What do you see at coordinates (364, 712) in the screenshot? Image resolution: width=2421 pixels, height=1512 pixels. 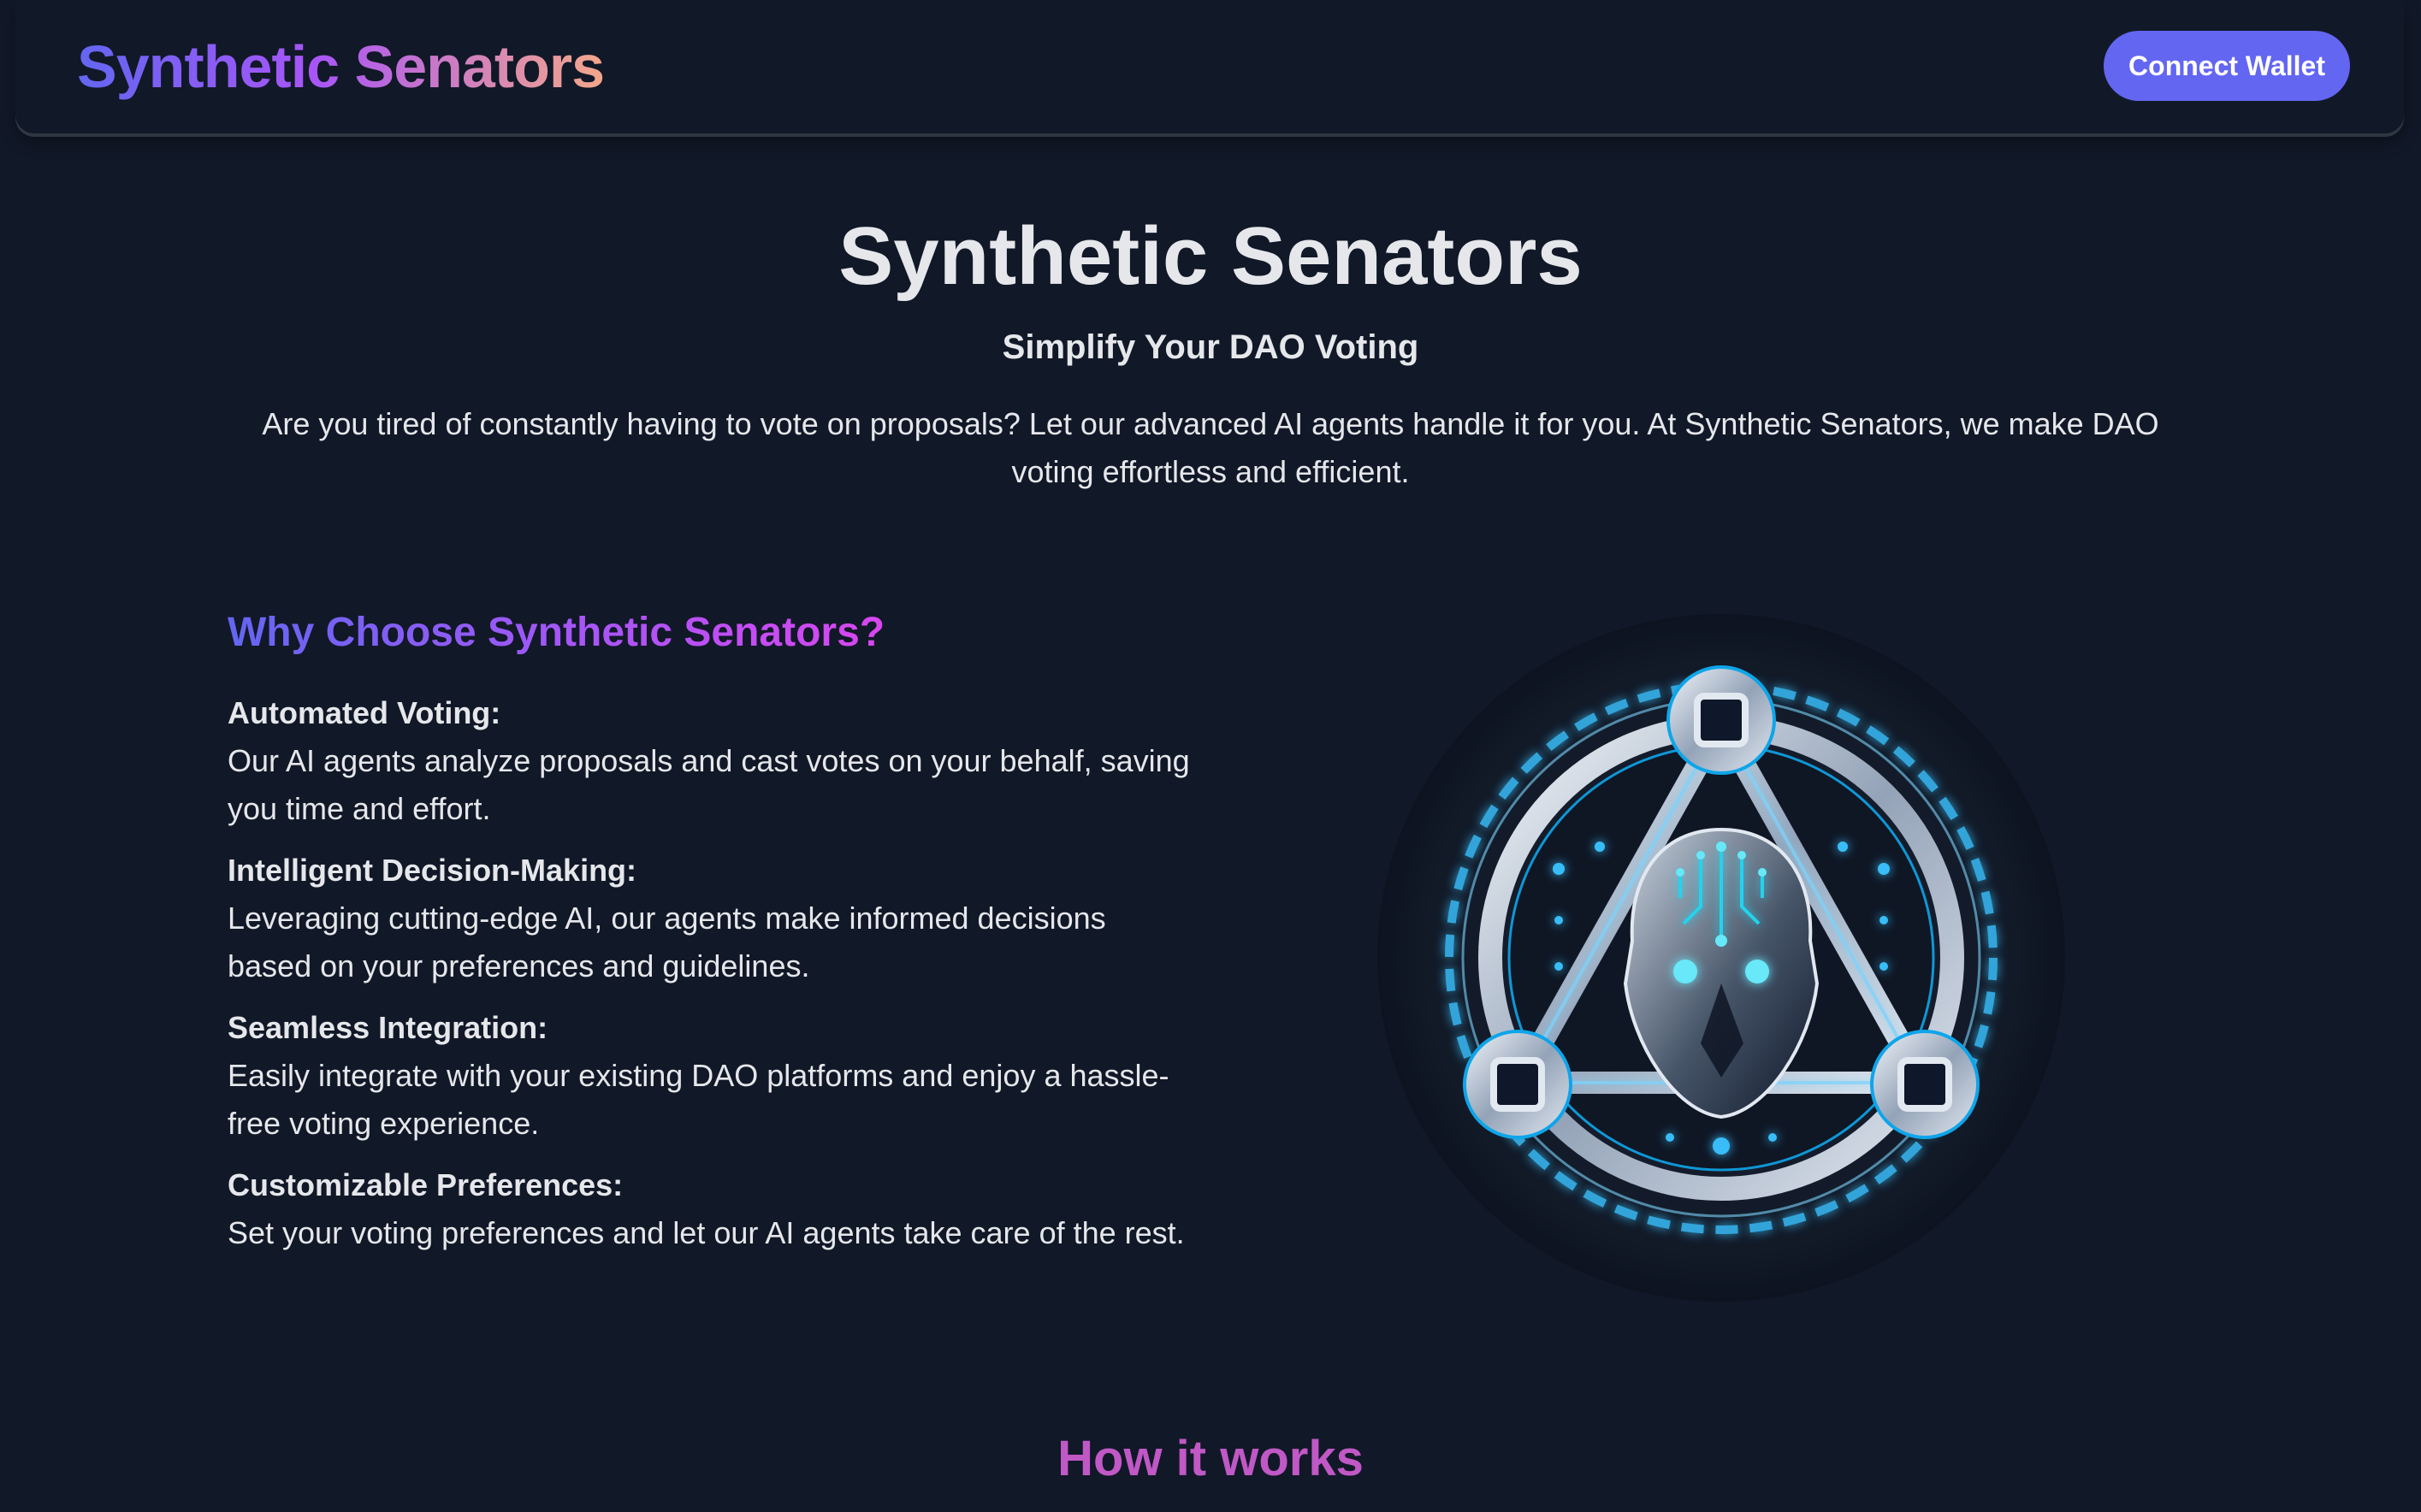 I see `feature-title: Automated Voting:` at bounding box center [364, 712].